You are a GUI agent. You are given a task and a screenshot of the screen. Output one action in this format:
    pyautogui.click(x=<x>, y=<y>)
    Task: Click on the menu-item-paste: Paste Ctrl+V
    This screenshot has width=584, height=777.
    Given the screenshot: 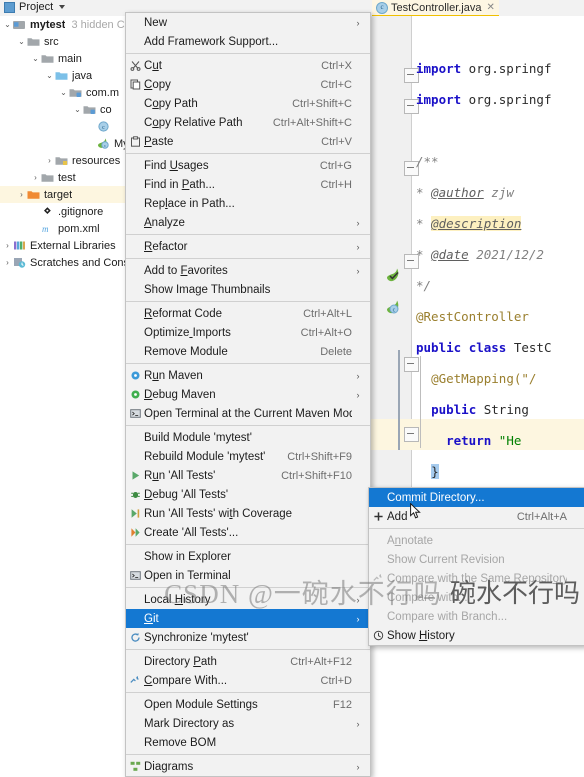 What is the action you would take?
    pyautogui.click(x=248, y=141)
    